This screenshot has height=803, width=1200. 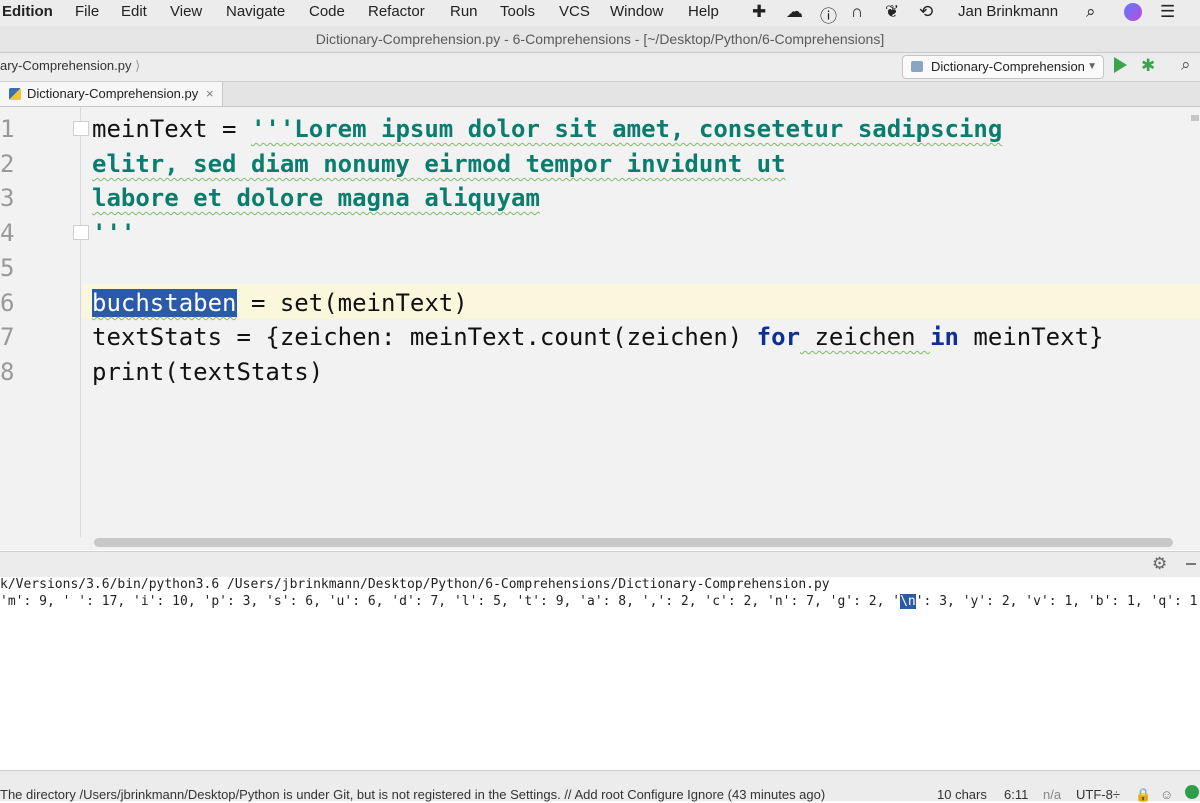 What do you see at coordinates (857, 12) in the screenshot?
I see `headset-icon: ∩` at bounding box center [857, 12].